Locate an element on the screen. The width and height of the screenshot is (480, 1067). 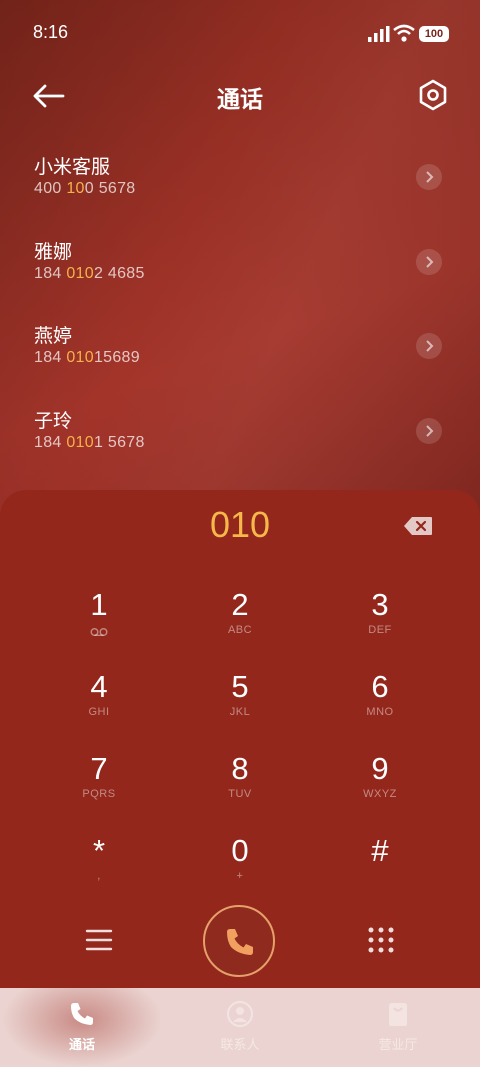
voicemail-icon is located at coordinates (99, 632).